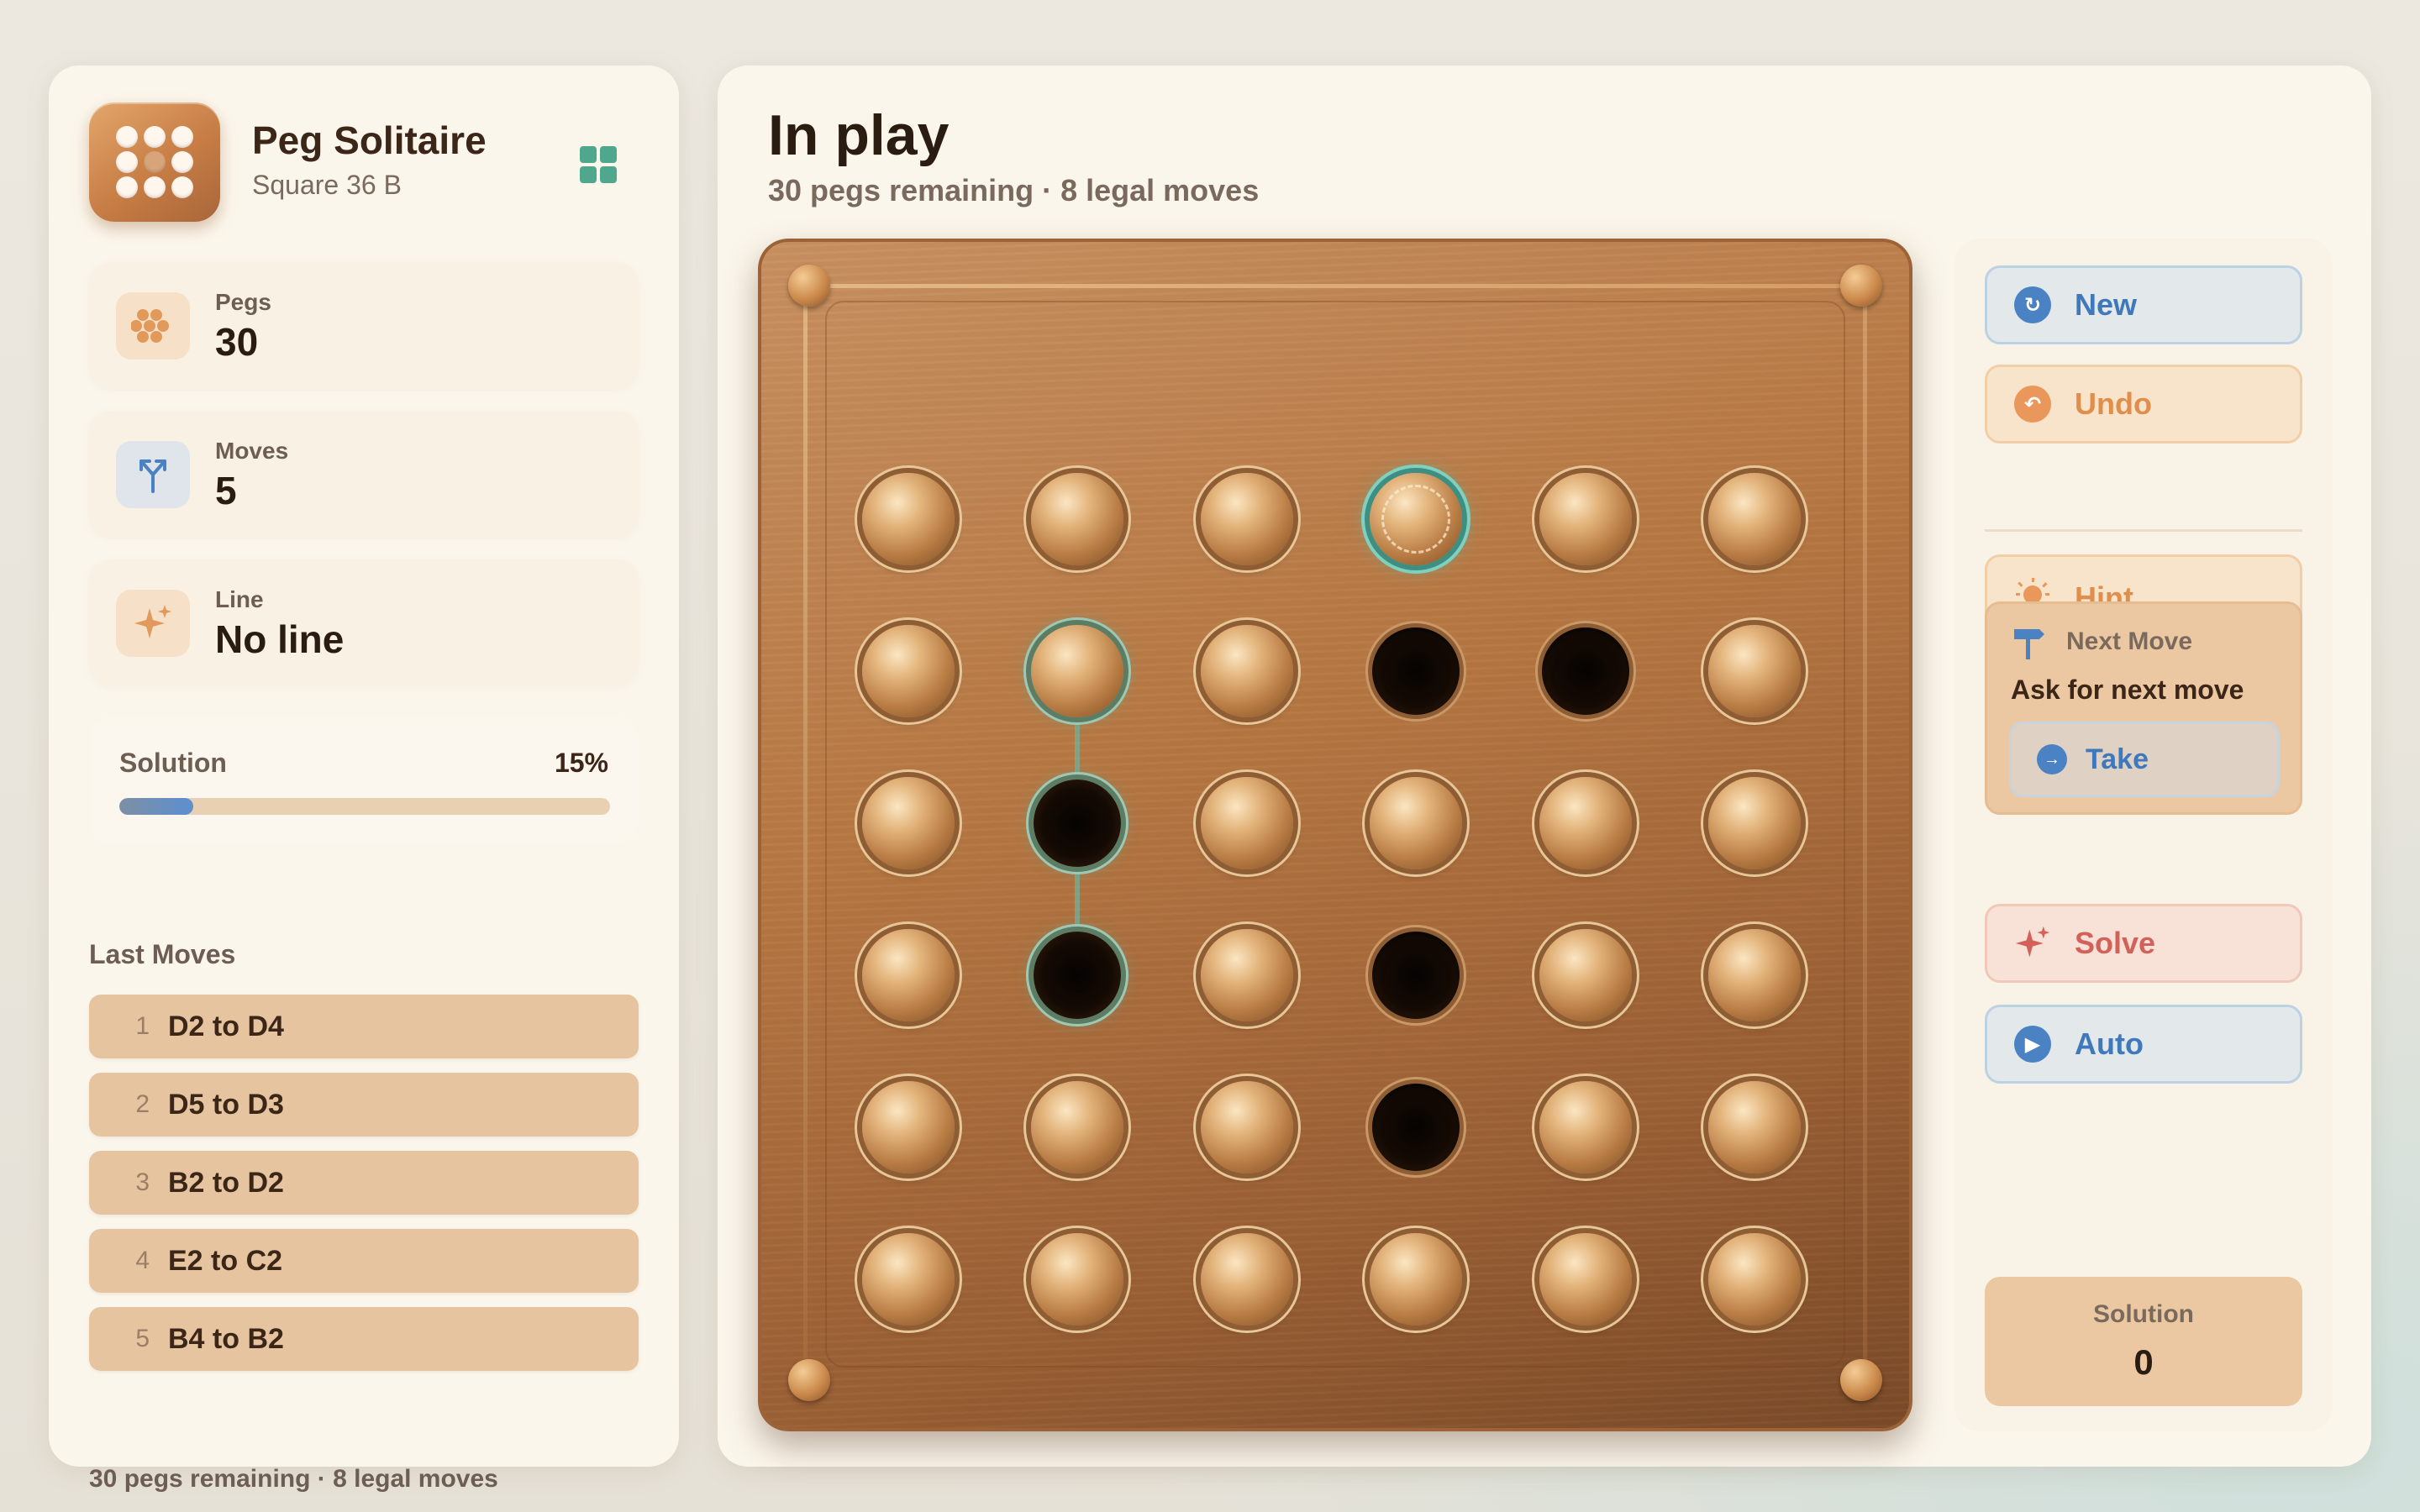 This screenshot has width=2420, height=1512. What do you see at coordinates (2127, 690) in the screenshot?
I see `next-move-description: Ask for next move` at bounding box center [2127, 690].